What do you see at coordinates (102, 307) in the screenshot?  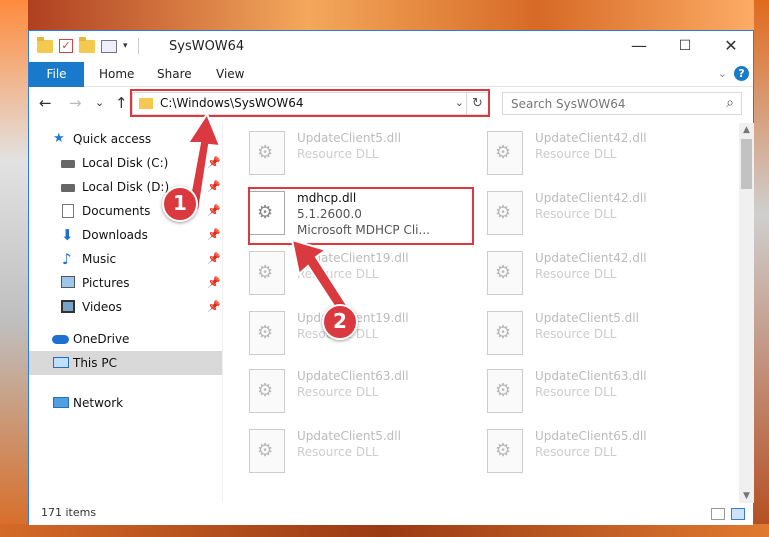 I see `sidebar-item-label: Videos` at bounding box center [102, 307].